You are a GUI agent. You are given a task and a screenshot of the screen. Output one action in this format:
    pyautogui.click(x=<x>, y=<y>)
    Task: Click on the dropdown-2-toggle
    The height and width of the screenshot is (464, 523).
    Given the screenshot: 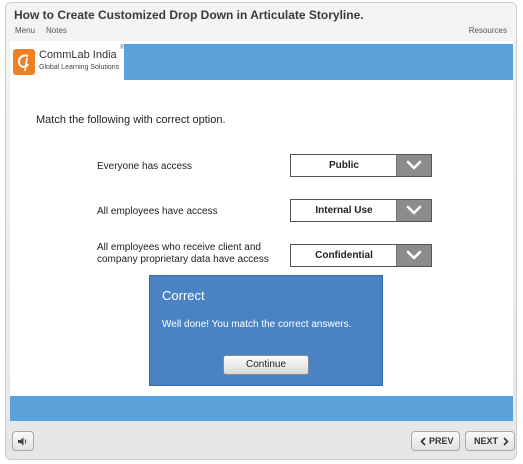 What is the action you would take?
    pyautogui.click(x=413, y=210)
    